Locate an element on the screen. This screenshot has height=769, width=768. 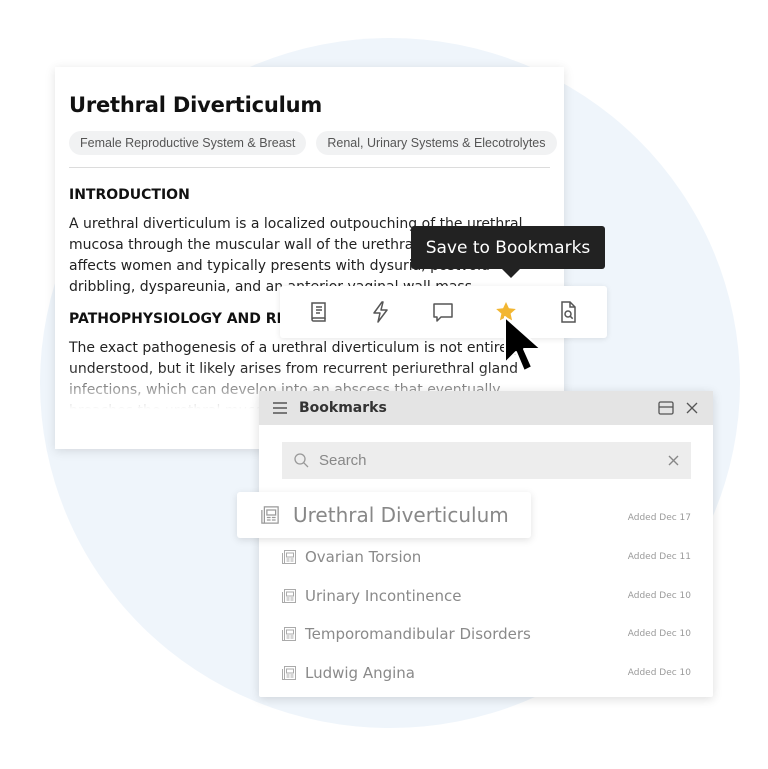
window-icon is located at coordinates (666, 408).